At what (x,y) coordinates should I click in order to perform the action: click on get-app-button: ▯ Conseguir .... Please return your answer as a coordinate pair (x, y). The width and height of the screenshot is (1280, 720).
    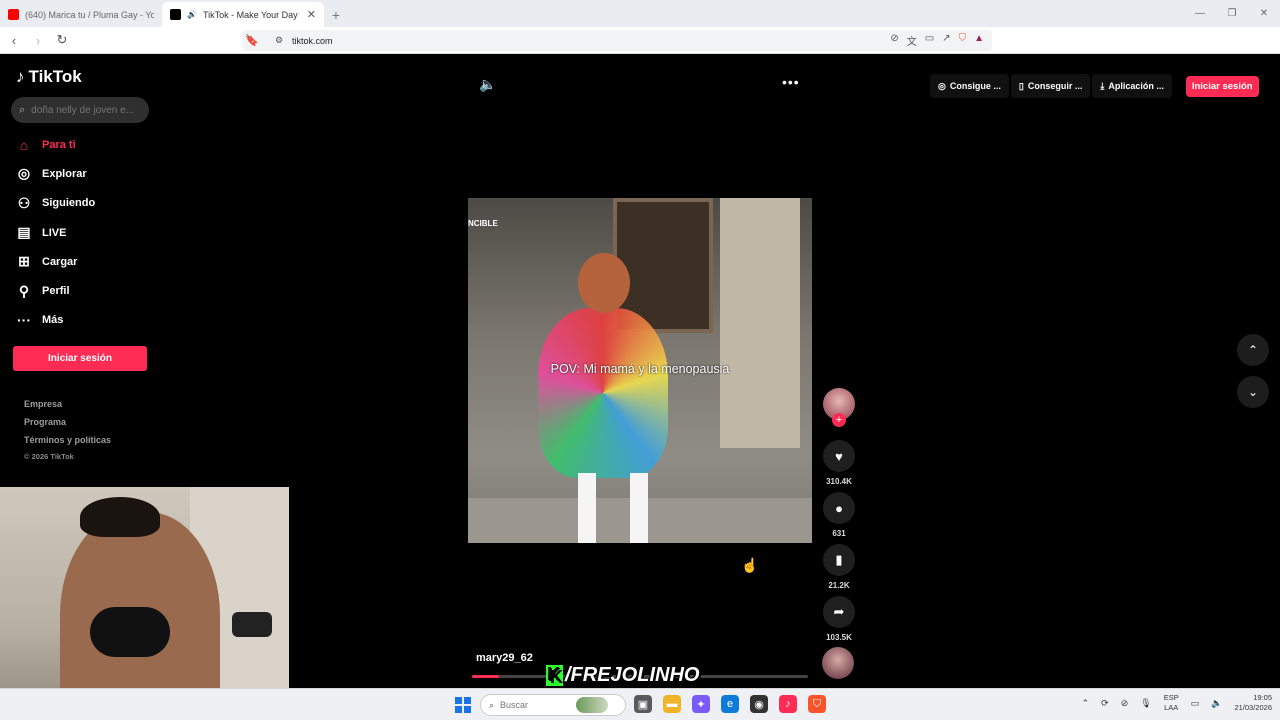
    Looking at the image, I should click on (1050, 86).